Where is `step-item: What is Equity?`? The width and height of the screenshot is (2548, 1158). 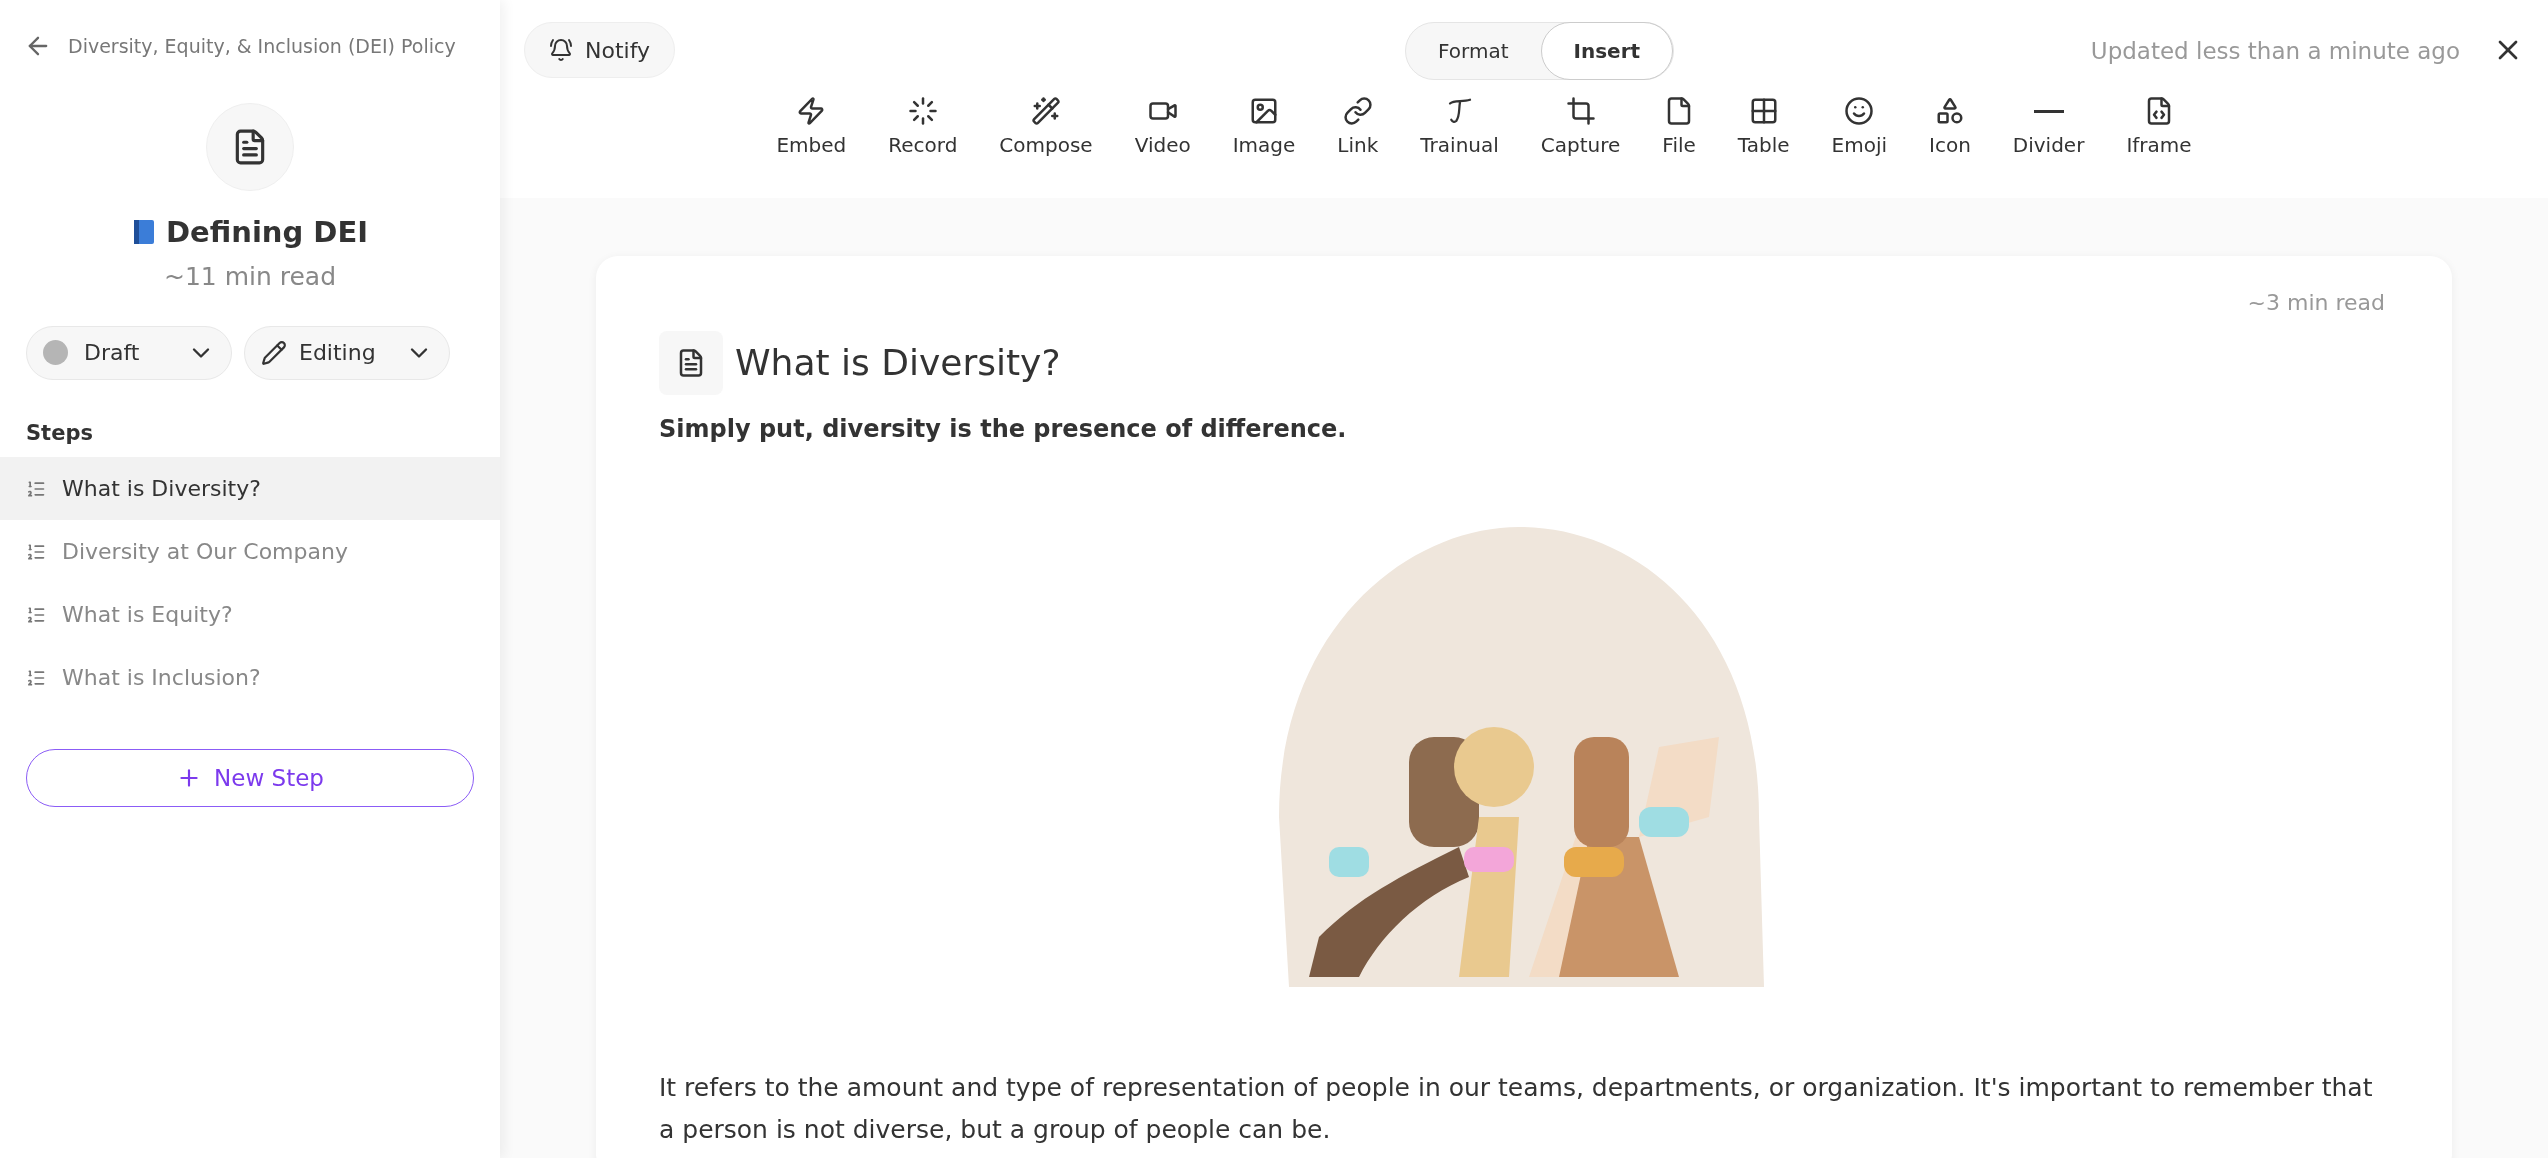
step-item: What is Equity? is located at coordinates (250, 614).